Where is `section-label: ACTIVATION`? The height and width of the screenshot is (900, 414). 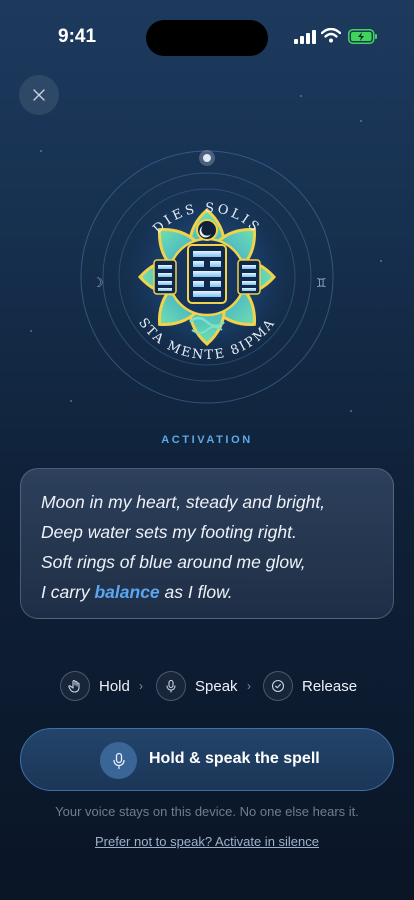
section-label: ACTIVATION is located at coordinates (207, 440).